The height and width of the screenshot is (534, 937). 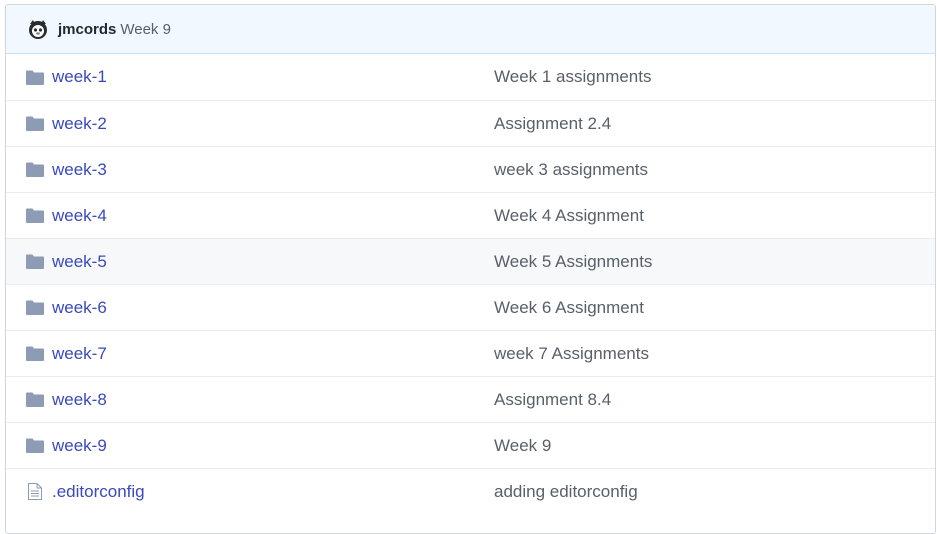 I want to click on file-name-link: week-5, so click(x=79, y=262).